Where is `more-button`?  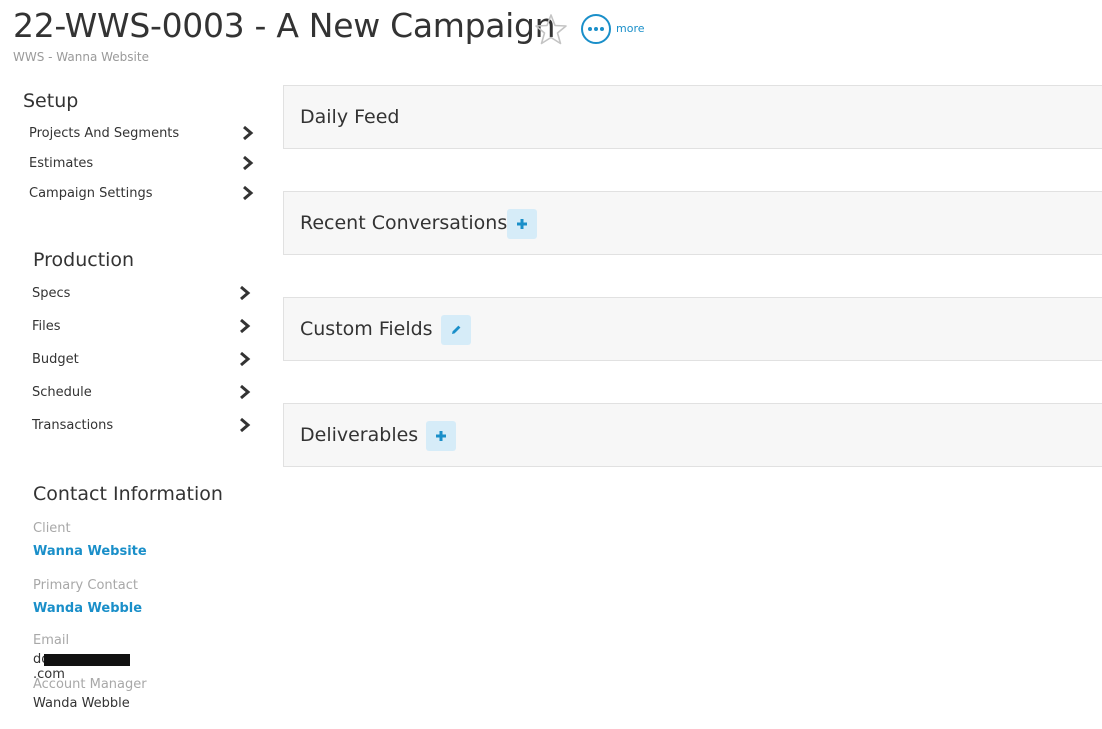 more-button is located at coordinates (596, 29).